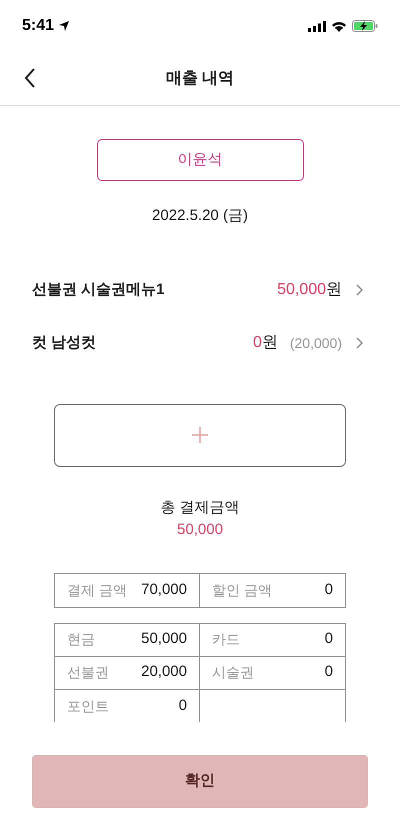 The image size is (400, 826). What do you see at coordinates (164, 590) in the screenshot?
I see `cell-value: 70,000` at bounding box center [164, 590].